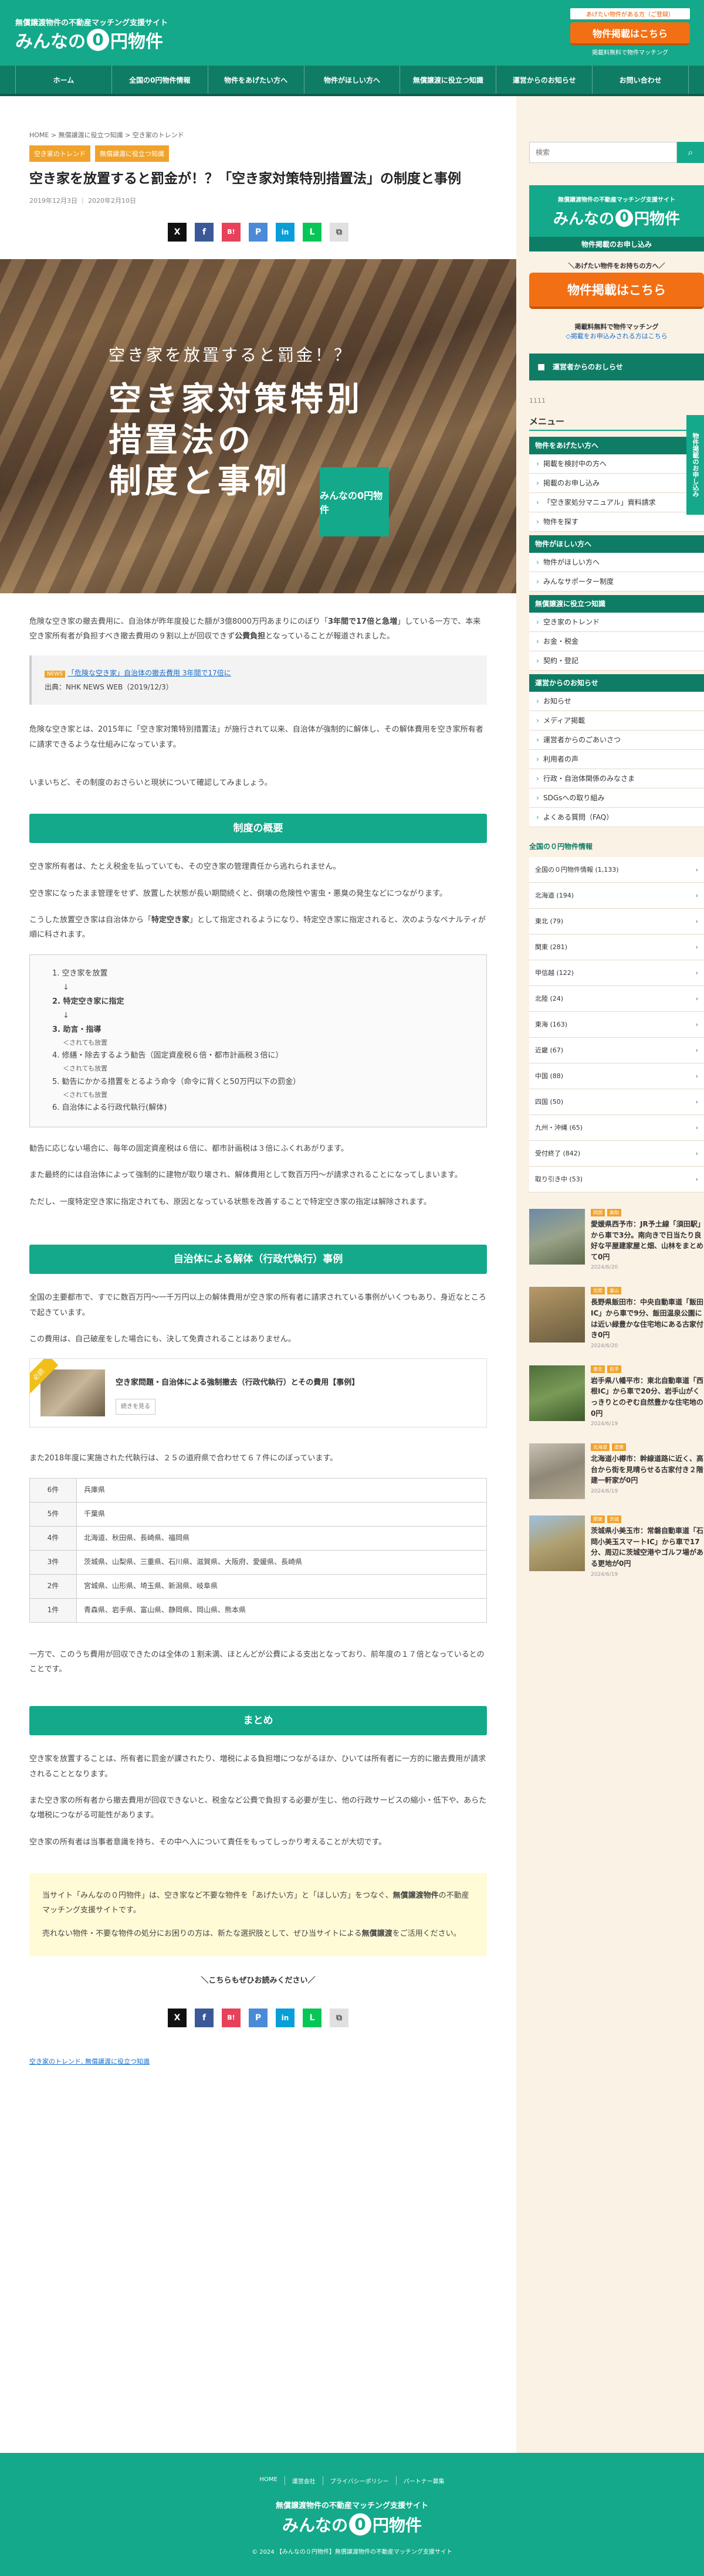 Image resolution: width=704 pixels, height=2576 pixels. What do you see at coordinates (616, 367) in the screenshot?
I see `news-banner: 運営者からのおしらせ` at bounding box center [616, 367].